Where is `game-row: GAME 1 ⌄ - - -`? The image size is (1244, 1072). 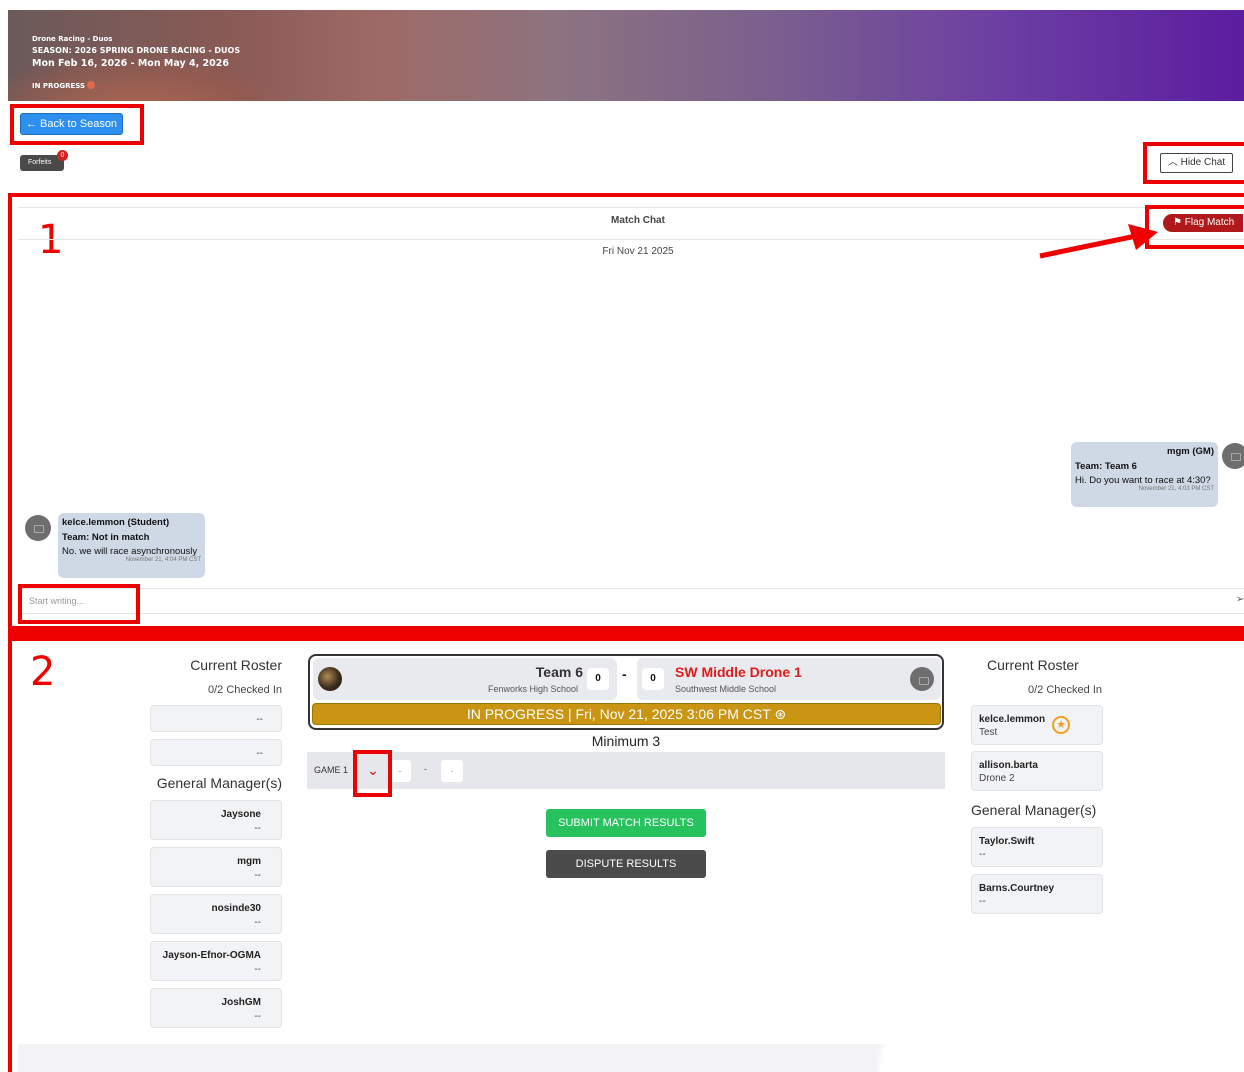 game-row: GAME 1 ⌄ - - - is located at coordinates (626, 770).